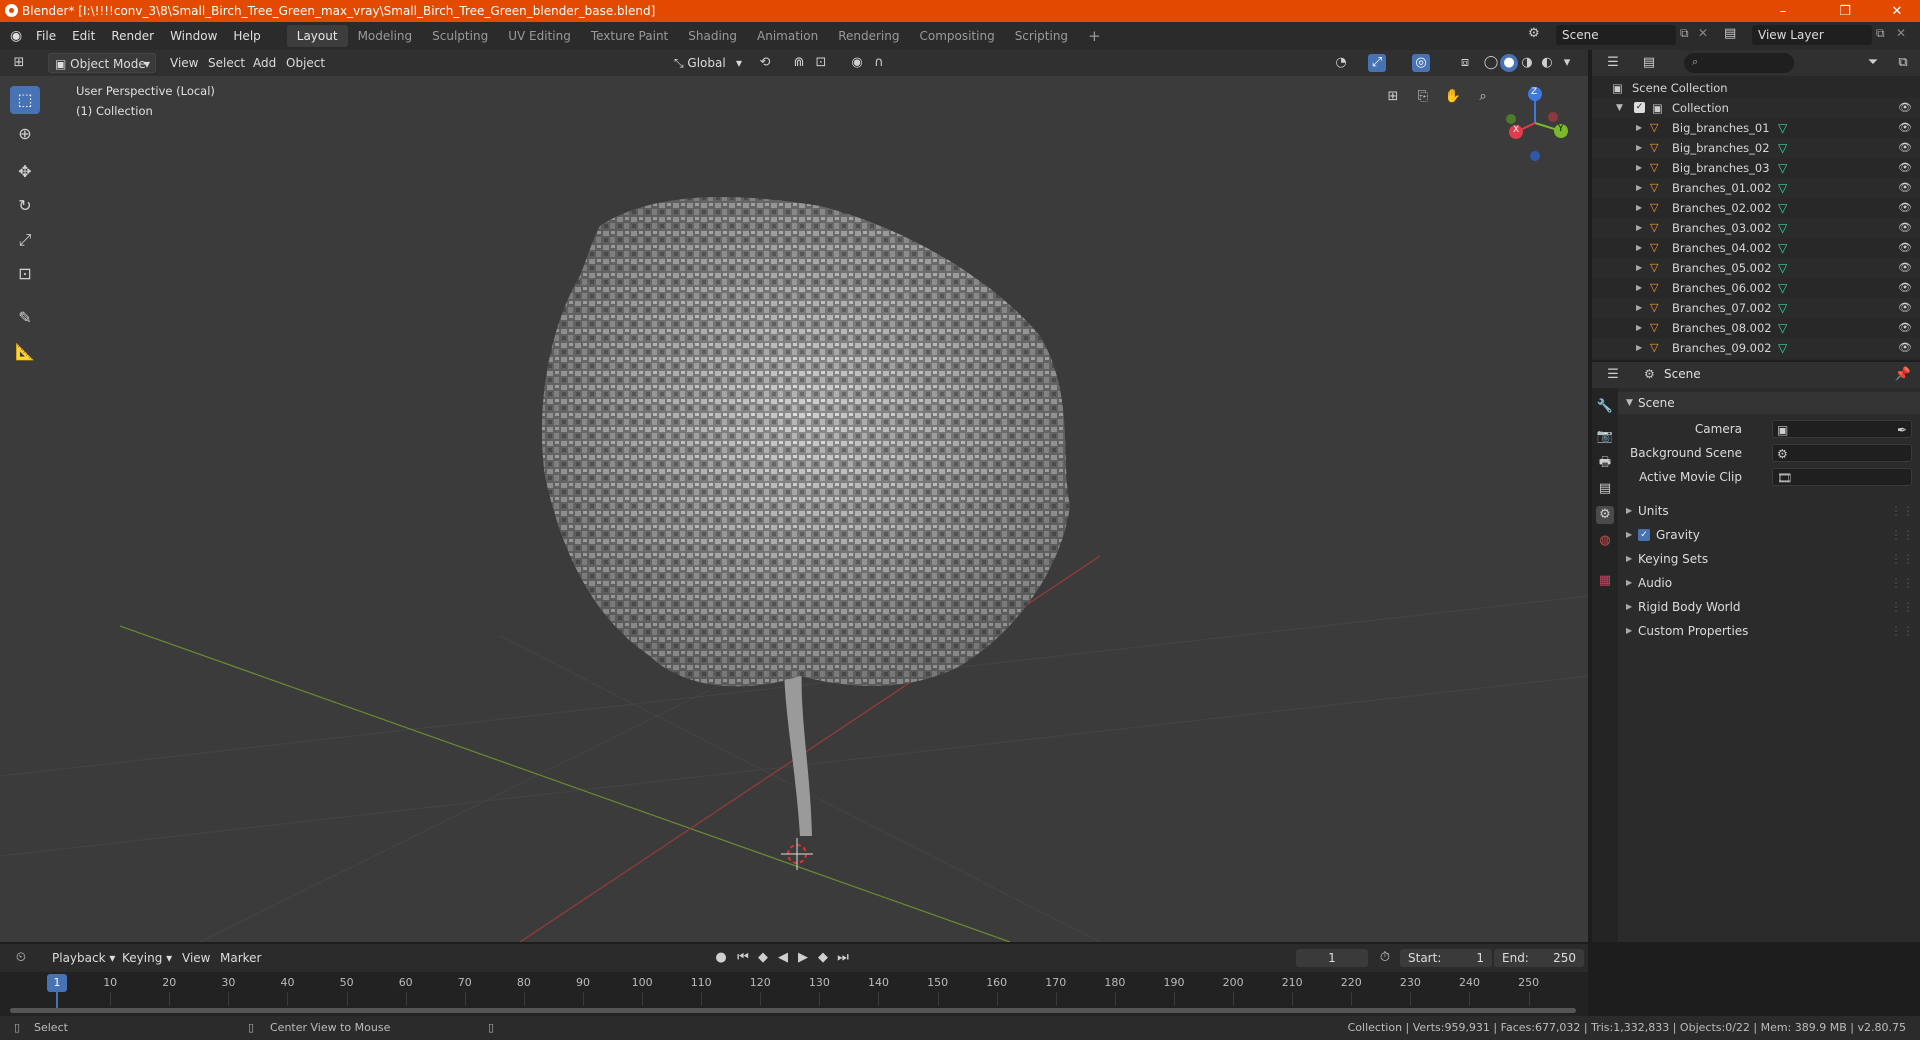  What do you see at coordinates (1639, 107) in the screenshot?
I see `collection-checkbox: ✓` at bounding box center [1639, 107].